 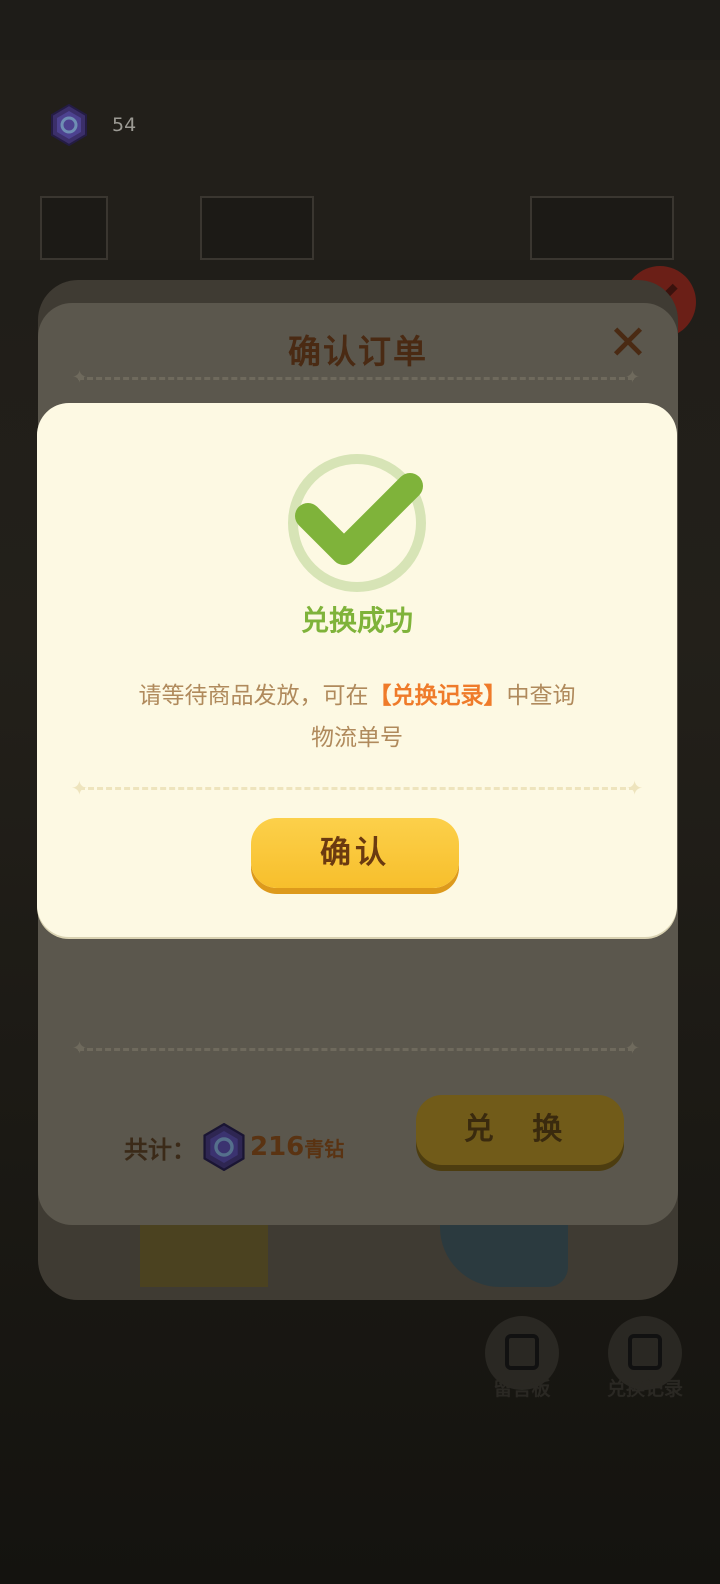 What do you see at coordinates (324, 1148) in the screenshot?
I see `total-unit: 青钻` at bounding box center [324, 1148].